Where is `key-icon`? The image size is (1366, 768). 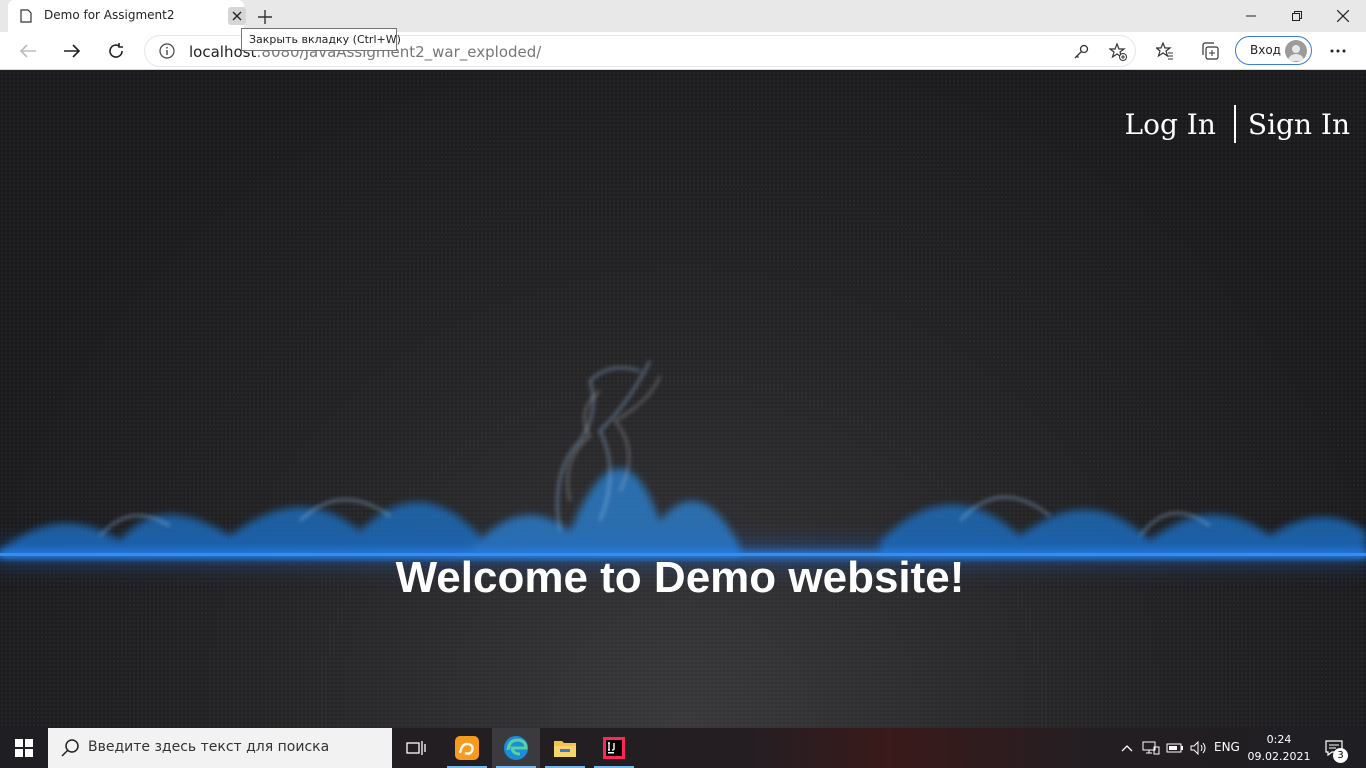
key-icon is located at coordinates (1081, 51).